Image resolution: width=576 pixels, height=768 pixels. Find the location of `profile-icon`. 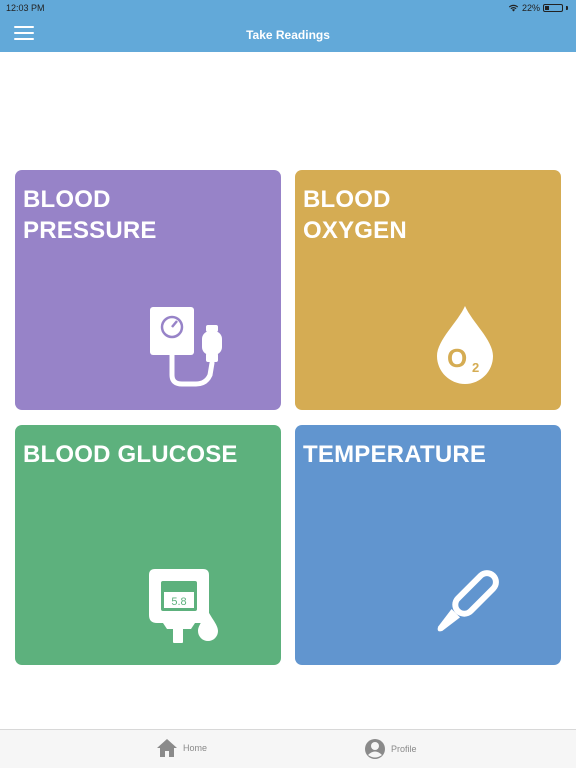

profile-icon is located at coordinates (375, 749).